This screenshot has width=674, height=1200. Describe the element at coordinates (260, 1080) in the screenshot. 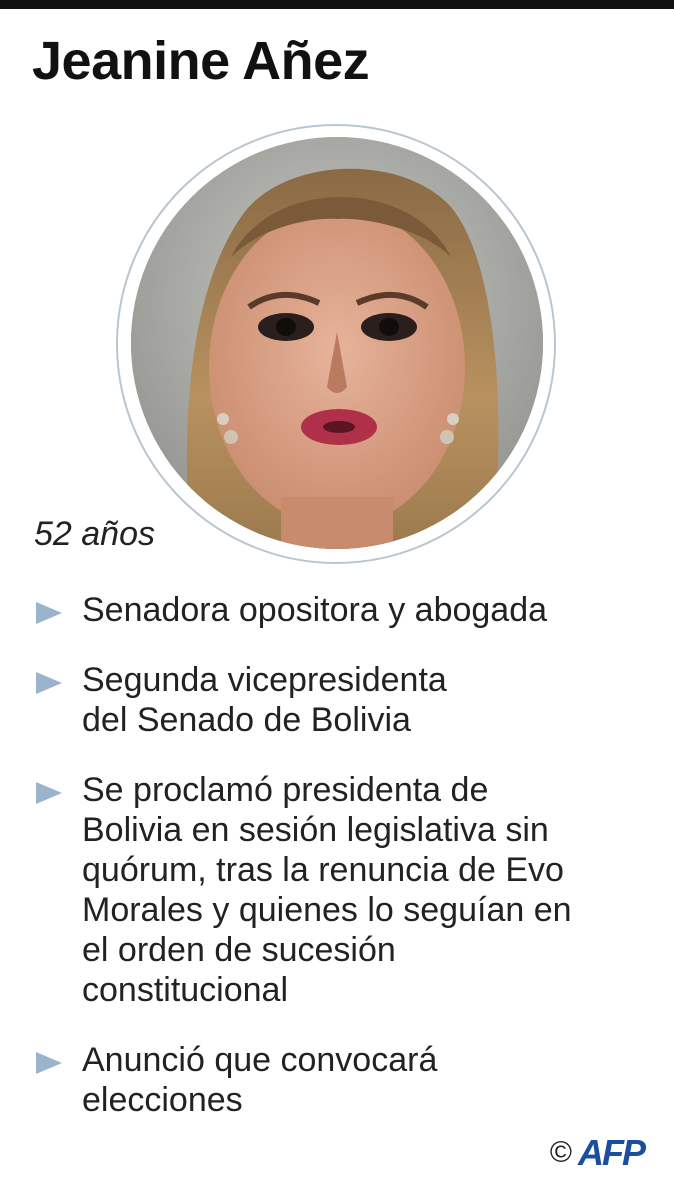

I see `fact-text: Anunció que convocará elecciones` at that location.